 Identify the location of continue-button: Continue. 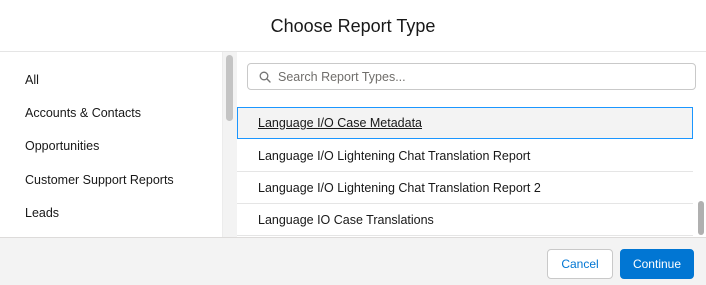
(657, 264).